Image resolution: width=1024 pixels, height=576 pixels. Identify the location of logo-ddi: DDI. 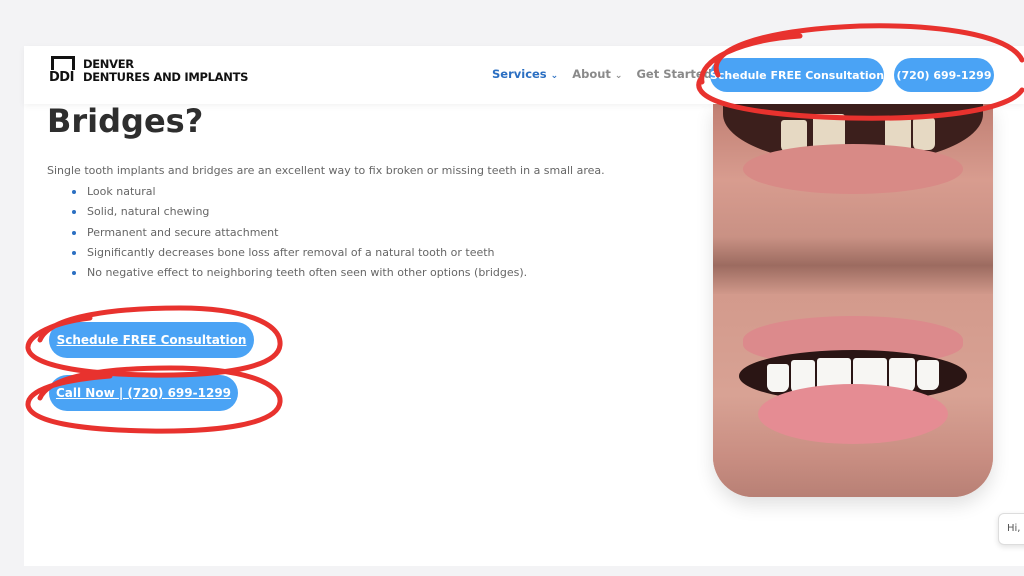
(62, 77).